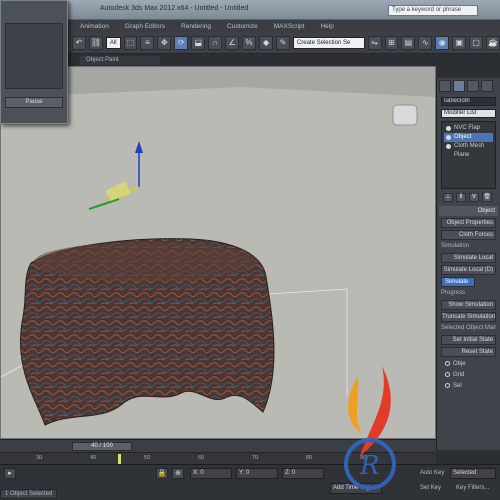  I want to click on modifier-stack: NVC Flap Object Cloth Mesh Plane, so click(468, 155).